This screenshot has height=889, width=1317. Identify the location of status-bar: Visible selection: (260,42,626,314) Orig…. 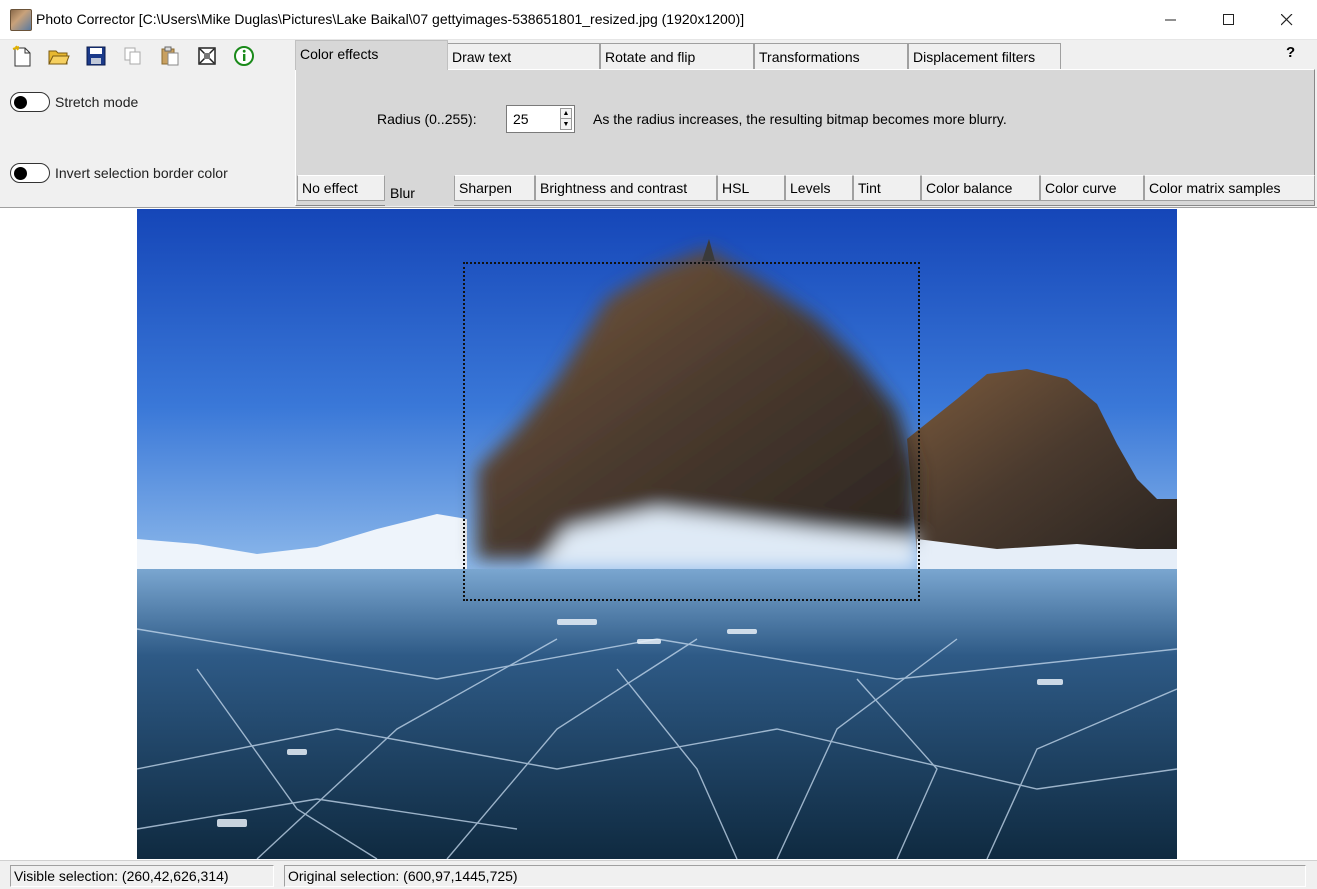
(658, 874).